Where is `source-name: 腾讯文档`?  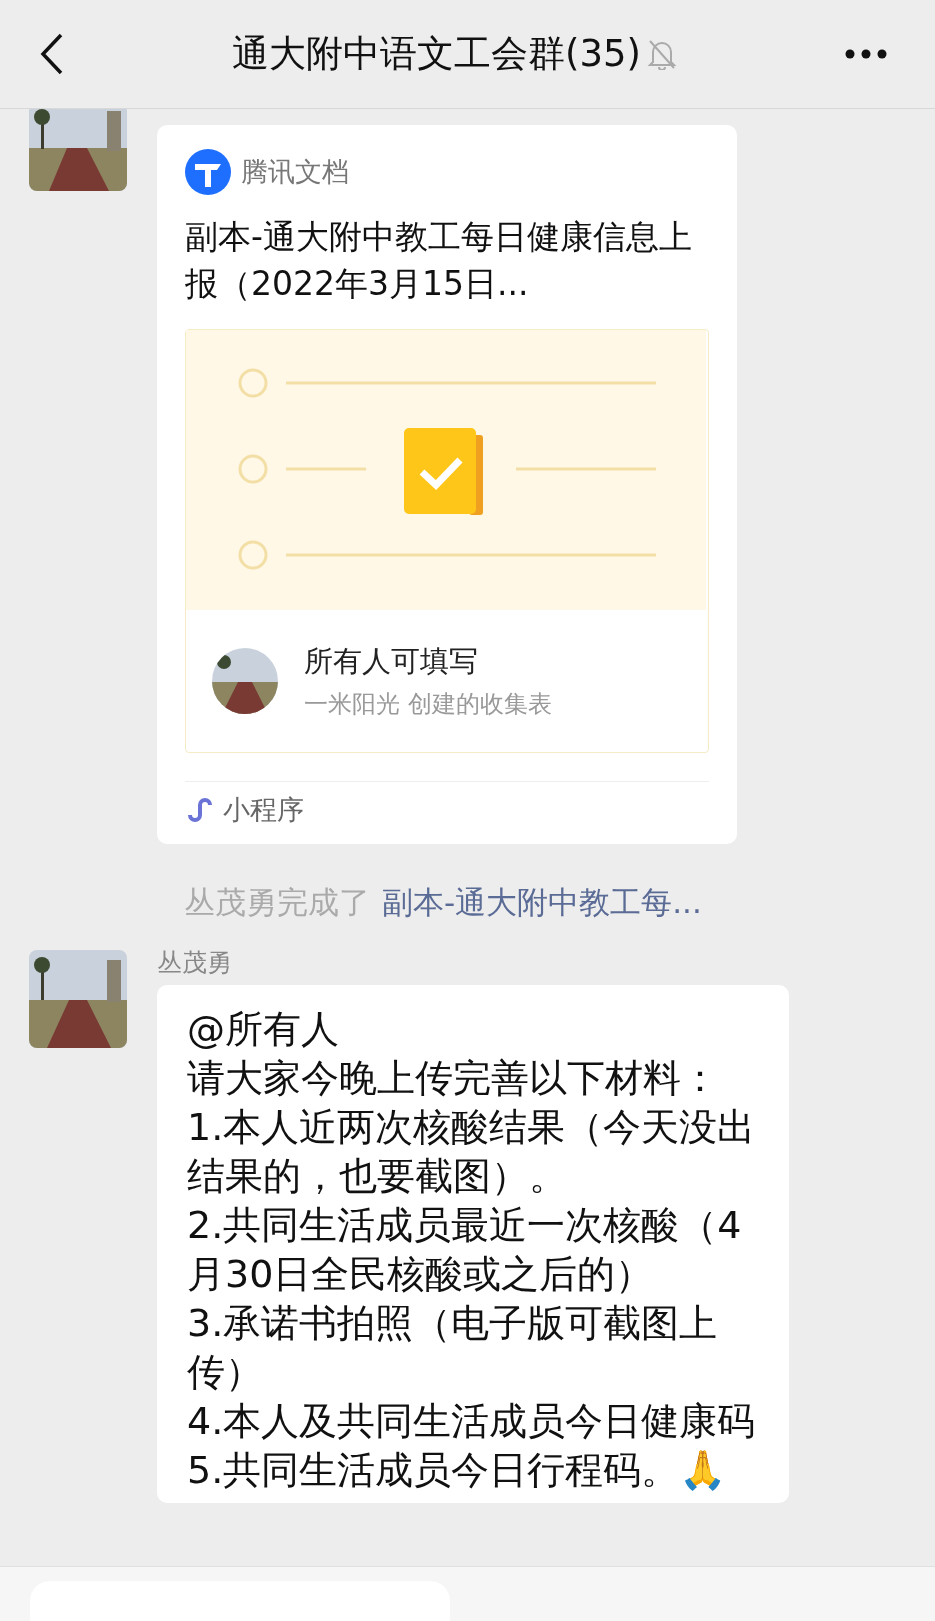 source-name: 腾讯文档 is located at coordinates (295, 172).